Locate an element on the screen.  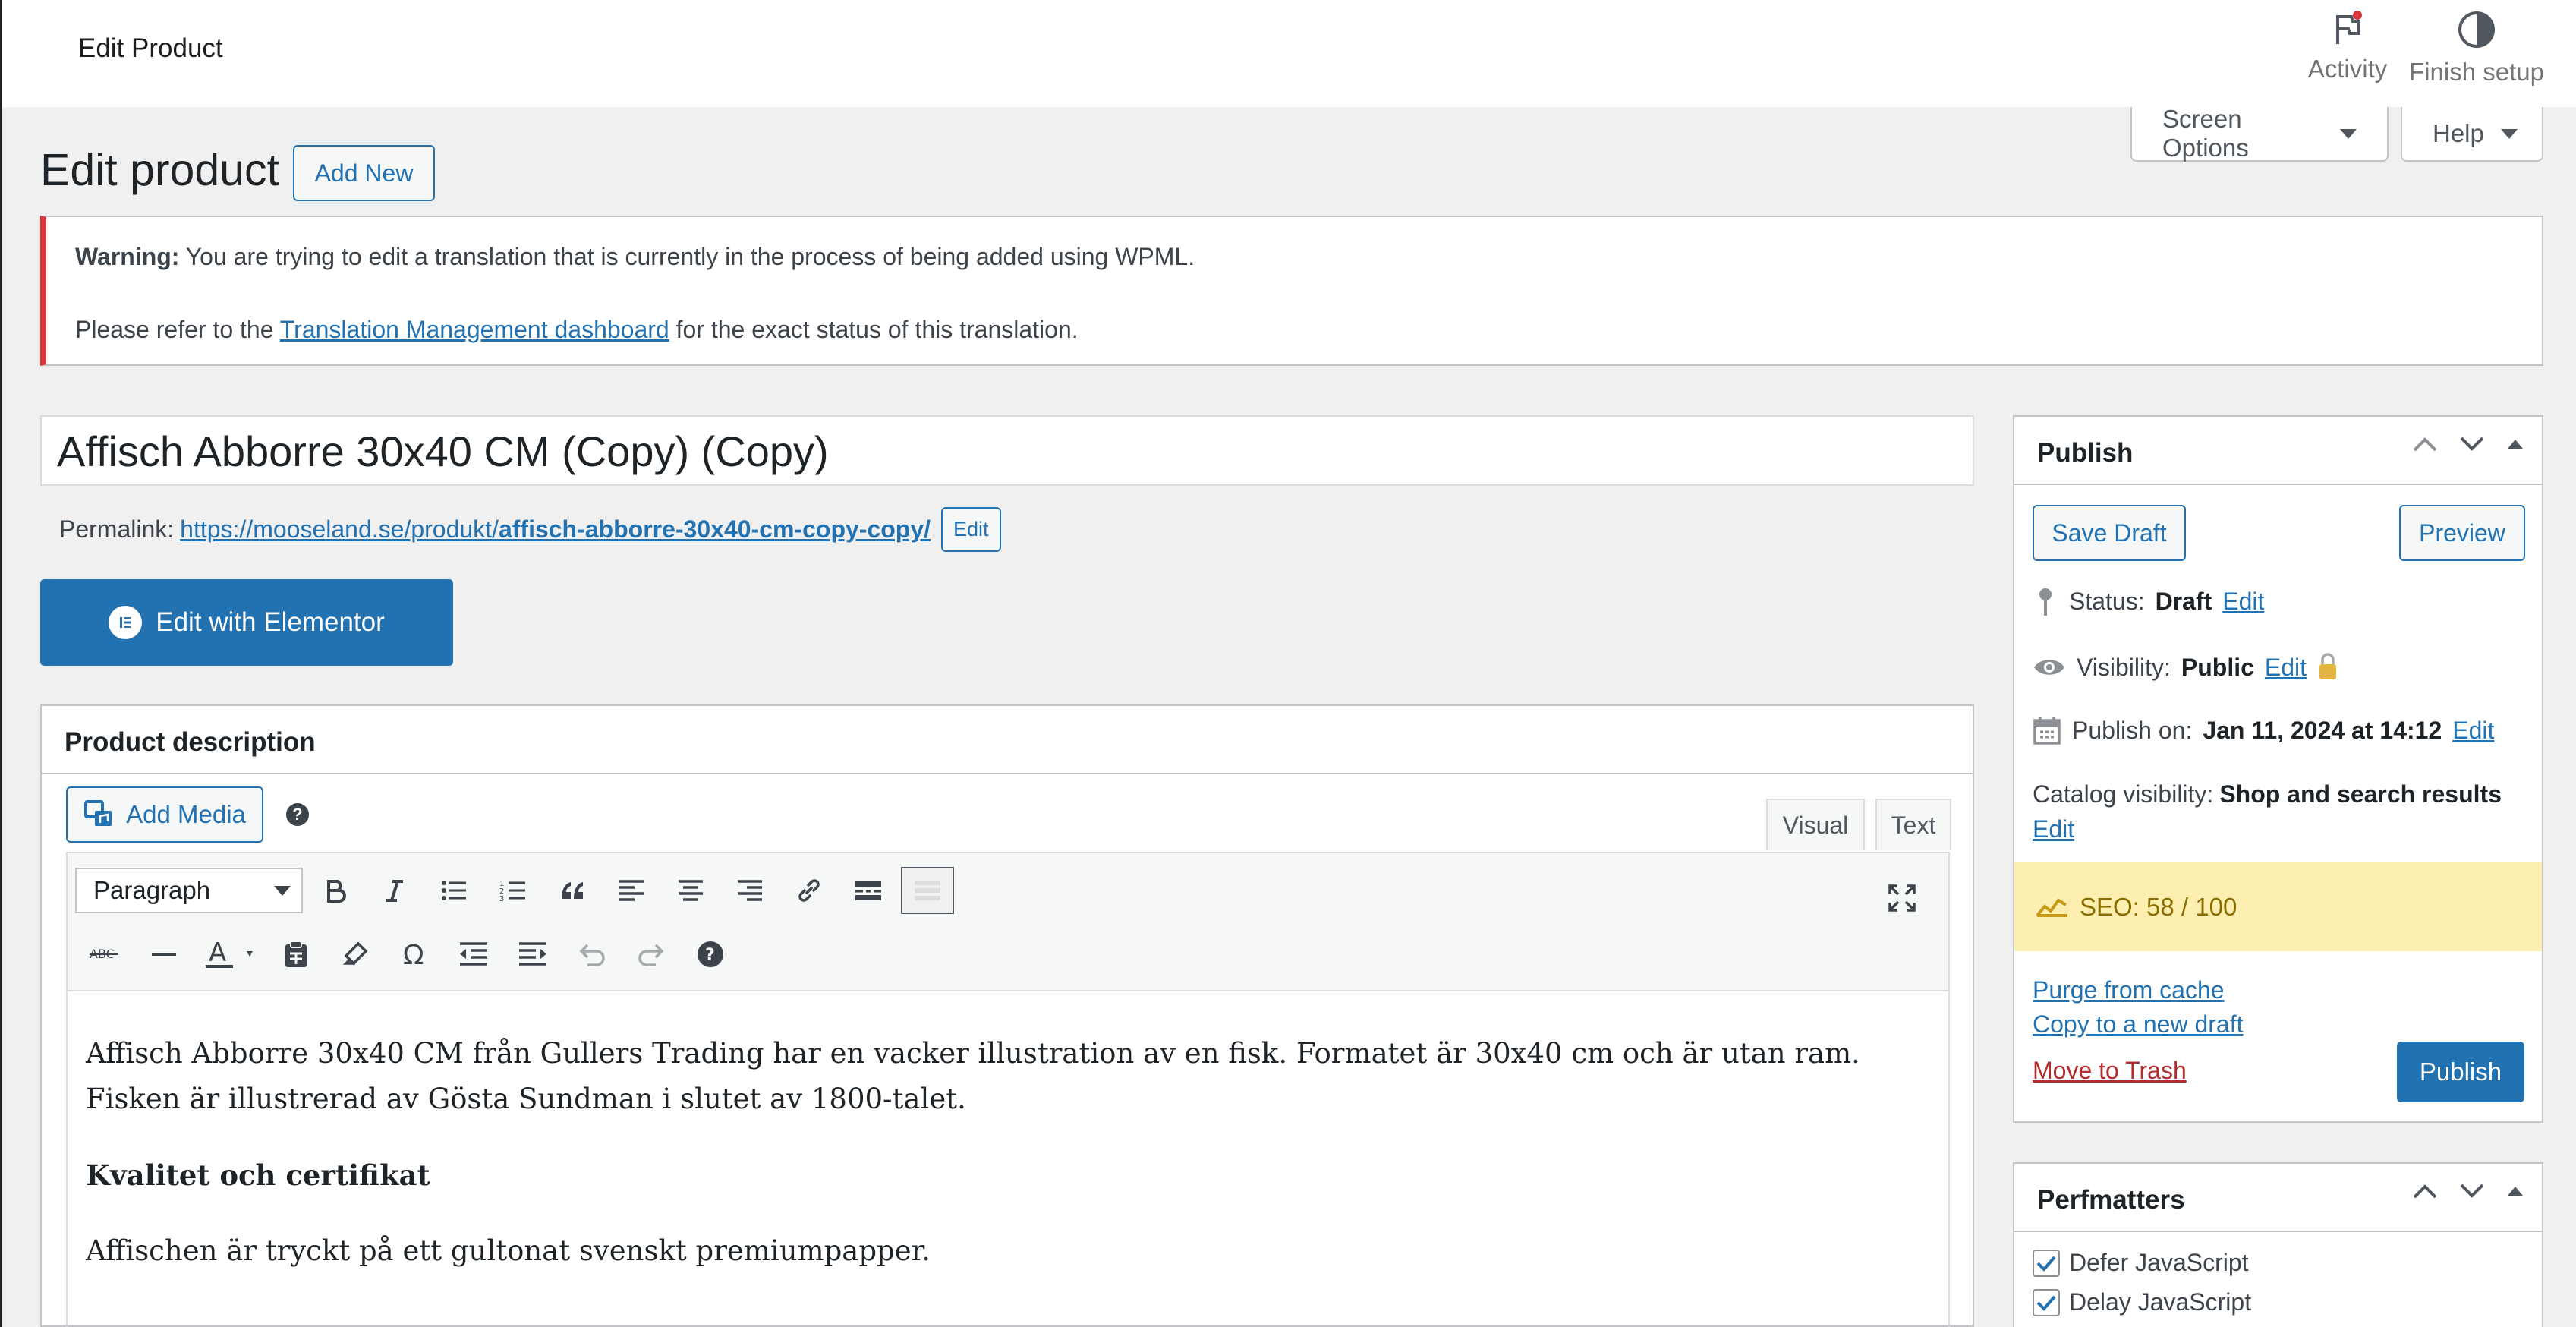
read-more-icon is located at coordinates (868, 890).